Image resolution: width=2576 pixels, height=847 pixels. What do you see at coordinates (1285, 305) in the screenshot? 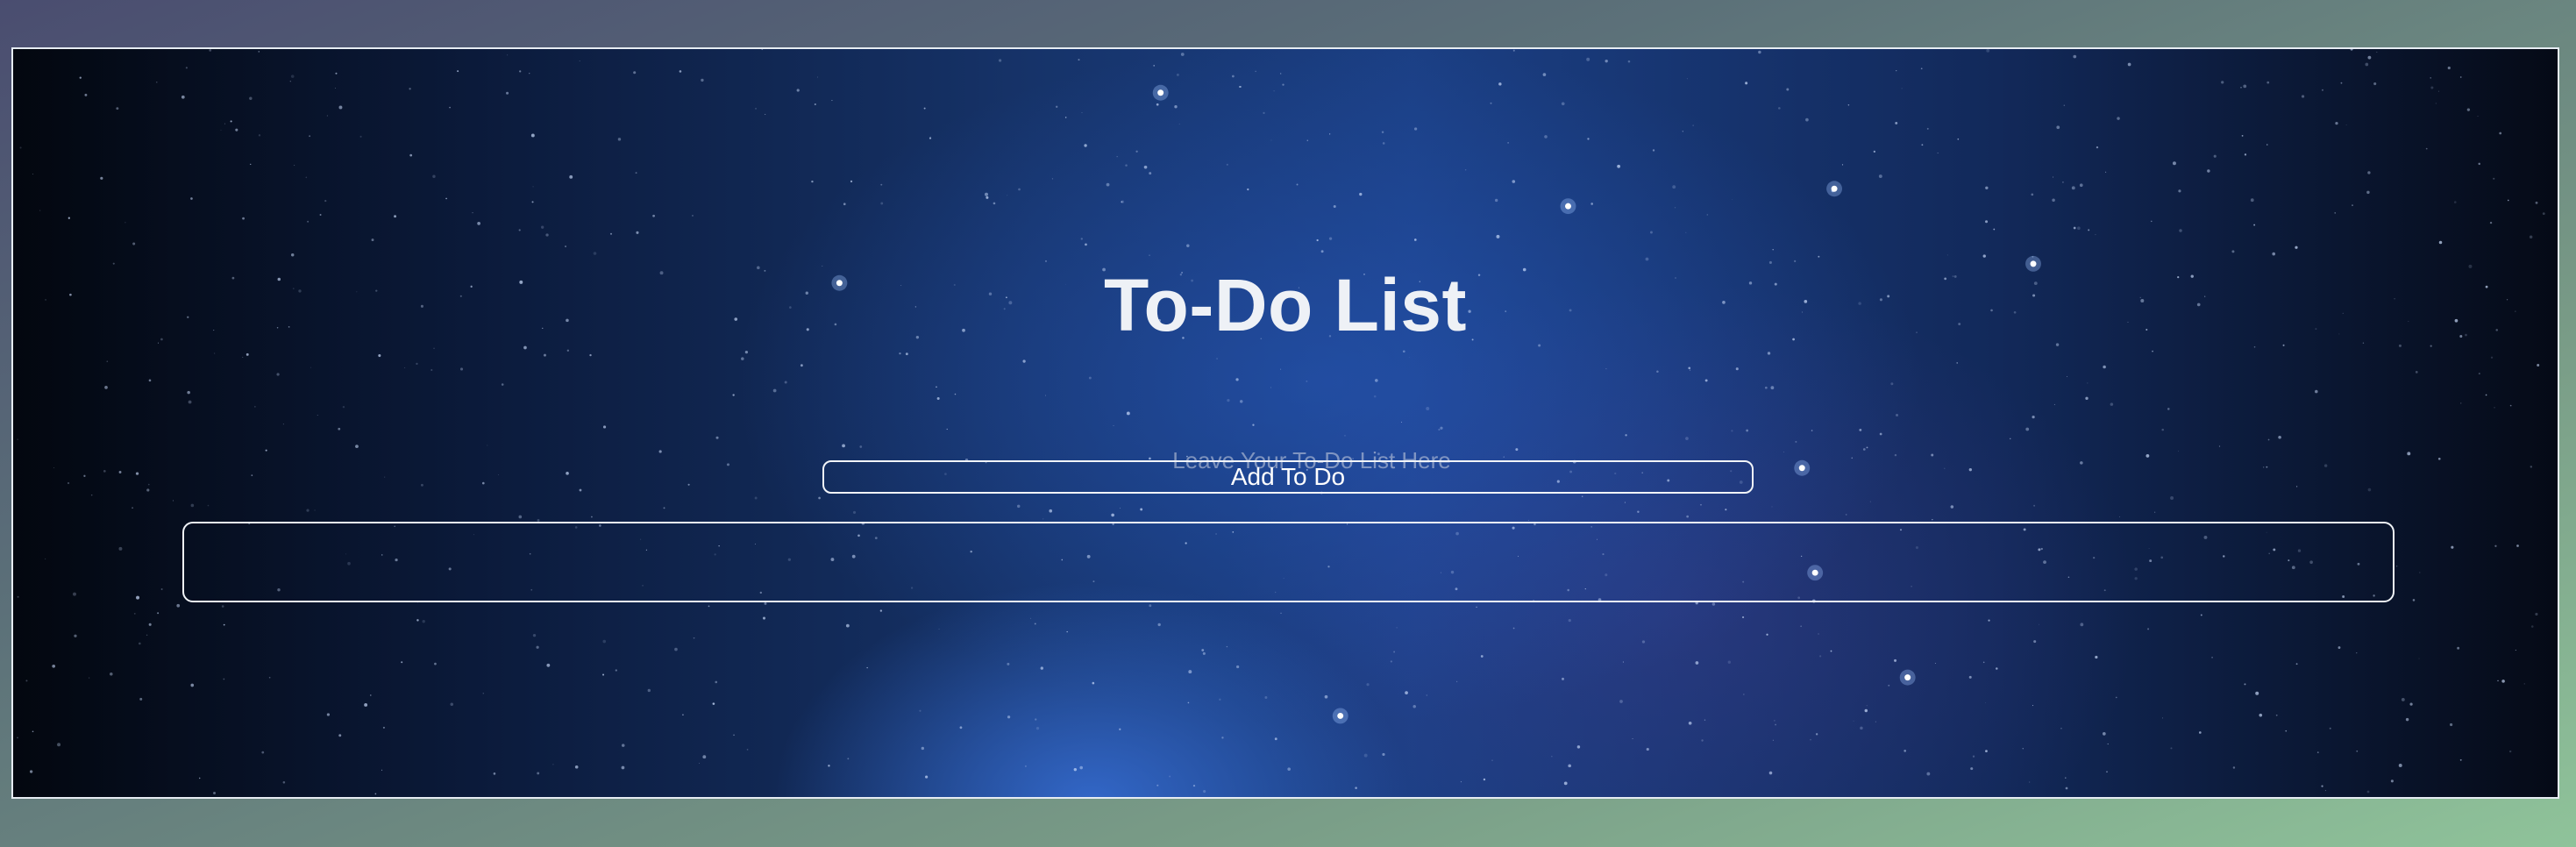
I see `page-title: To-Do List` at bounding box center [1285, 305].